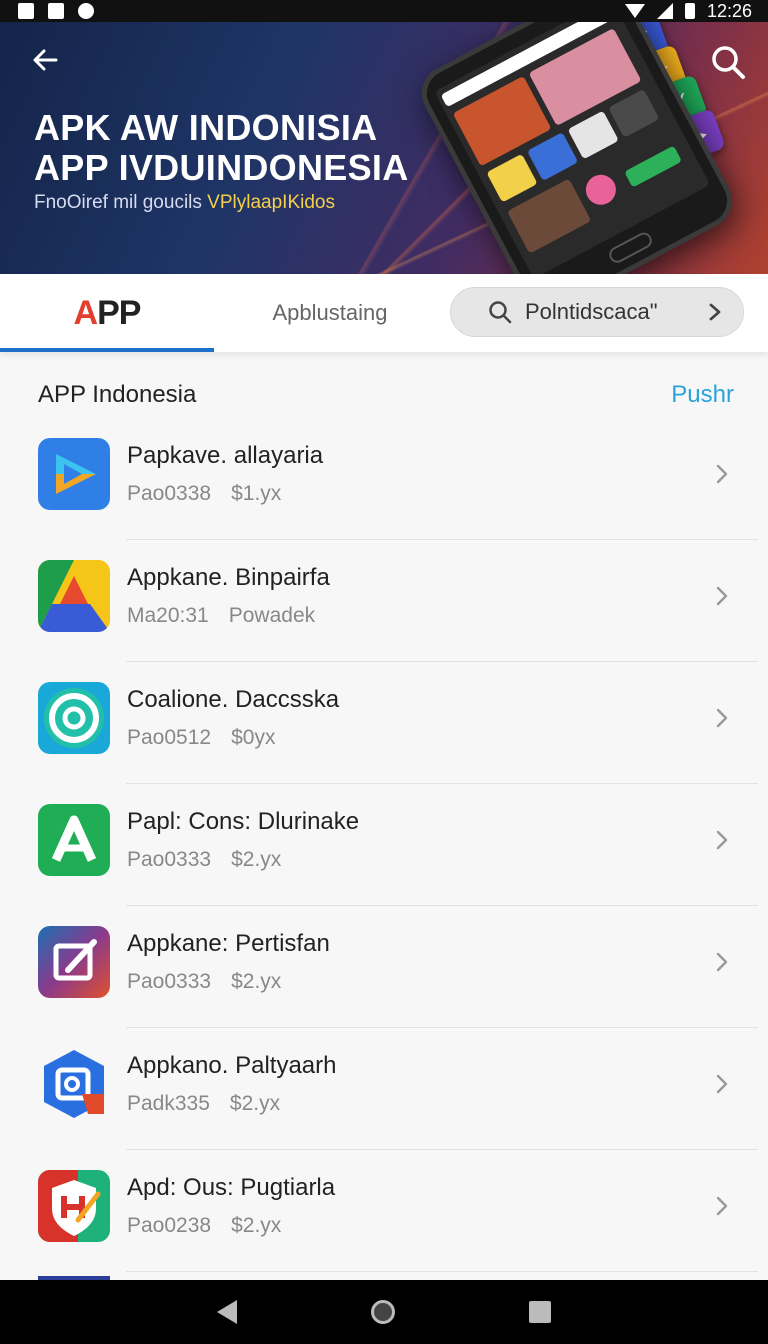  I want to click on app-price: $1.yx, so click(256, 493).